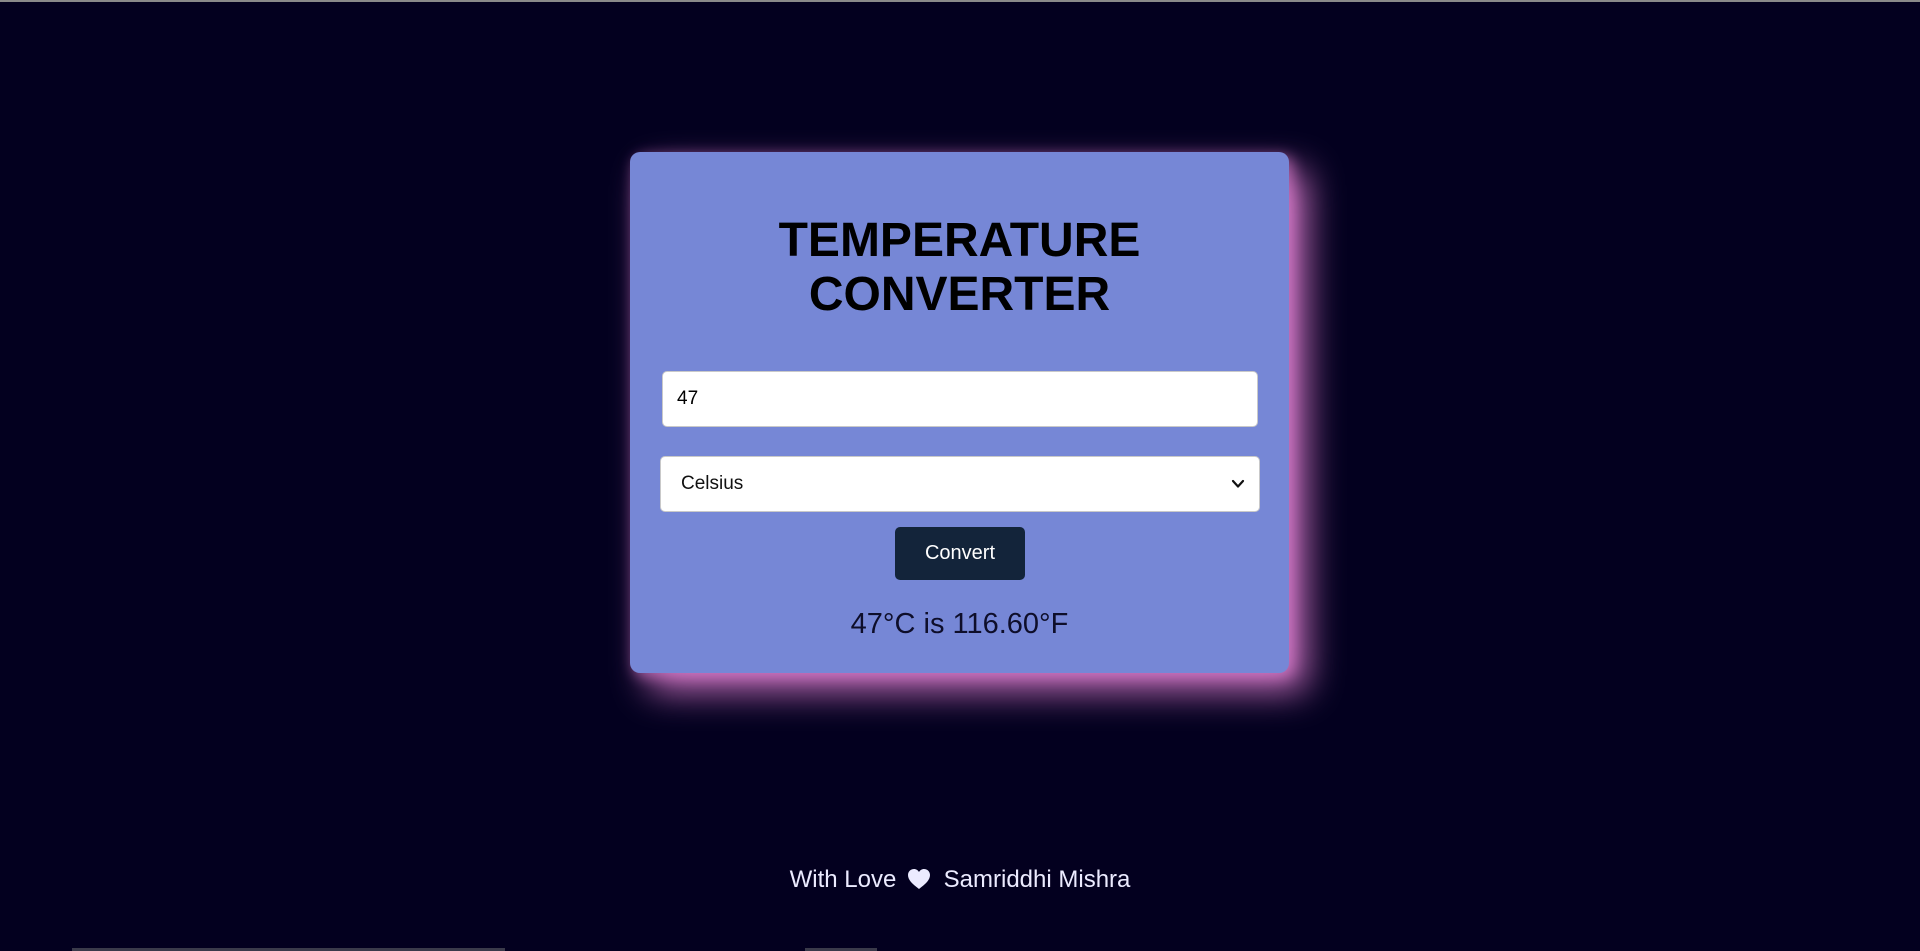 The image size is (1920, 951). What do you see at coordinates (959, 624) in the screenshot?
I see `conversion-result: 47°C is 116.60°F` at bounding box center [959, 624].